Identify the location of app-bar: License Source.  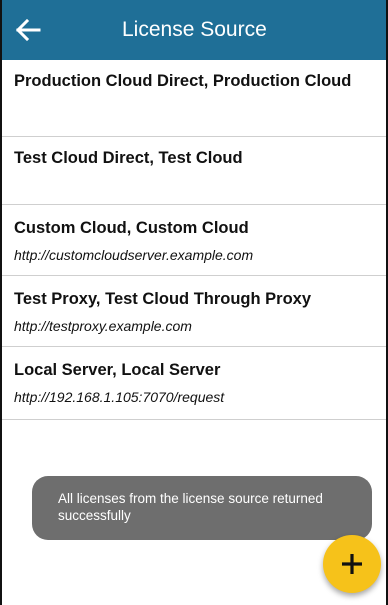
(194, 30).